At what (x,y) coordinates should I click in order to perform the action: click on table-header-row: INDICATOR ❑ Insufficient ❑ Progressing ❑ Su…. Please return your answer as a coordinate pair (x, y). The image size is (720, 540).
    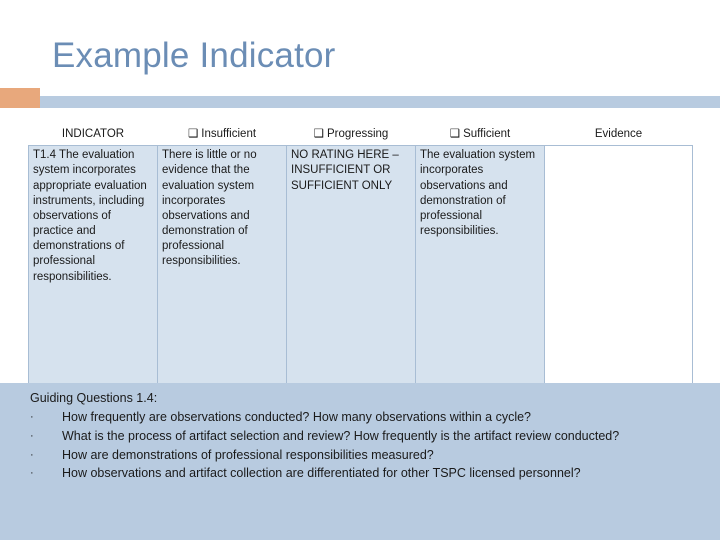
    Looking at the image, I should click on (360, 135).